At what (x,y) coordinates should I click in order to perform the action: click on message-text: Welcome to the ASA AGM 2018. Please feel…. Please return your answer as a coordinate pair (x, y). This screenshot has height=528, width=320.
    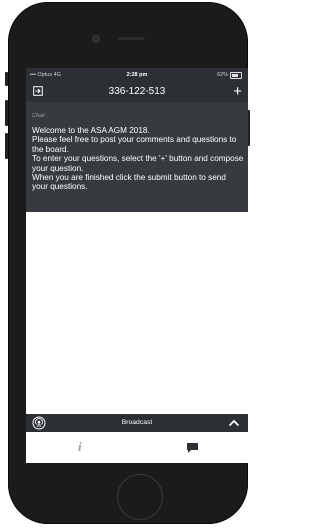
    Looking at the image, I should click on (138, 159).